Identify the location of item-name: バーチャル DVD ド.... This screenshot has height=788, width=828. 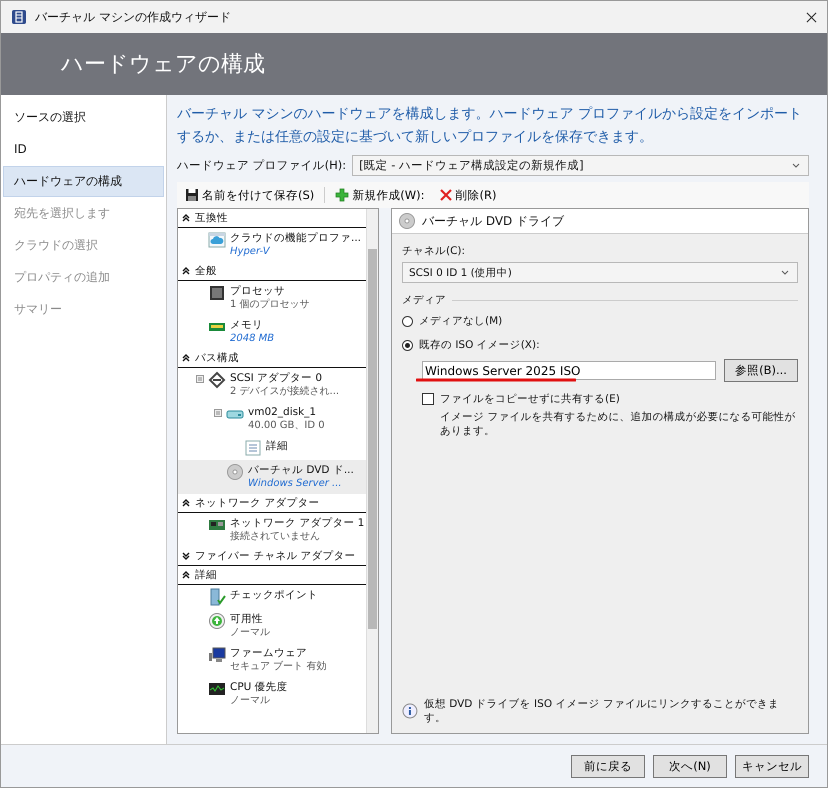
(301, 470).